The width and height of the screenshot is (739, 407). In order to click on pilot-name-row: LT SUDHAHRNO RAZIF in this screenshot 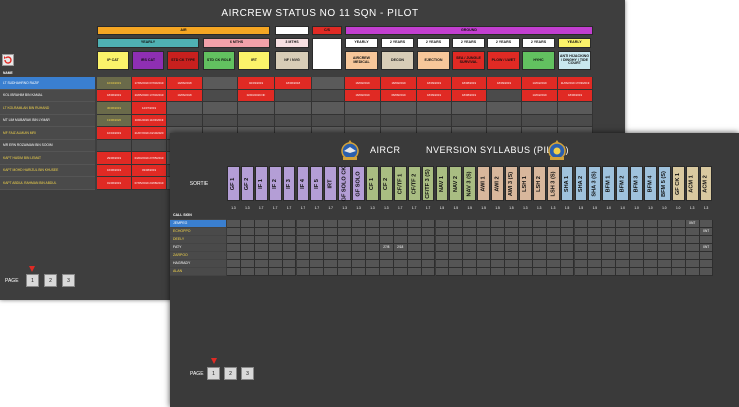, I will do `click(47, 83)`.